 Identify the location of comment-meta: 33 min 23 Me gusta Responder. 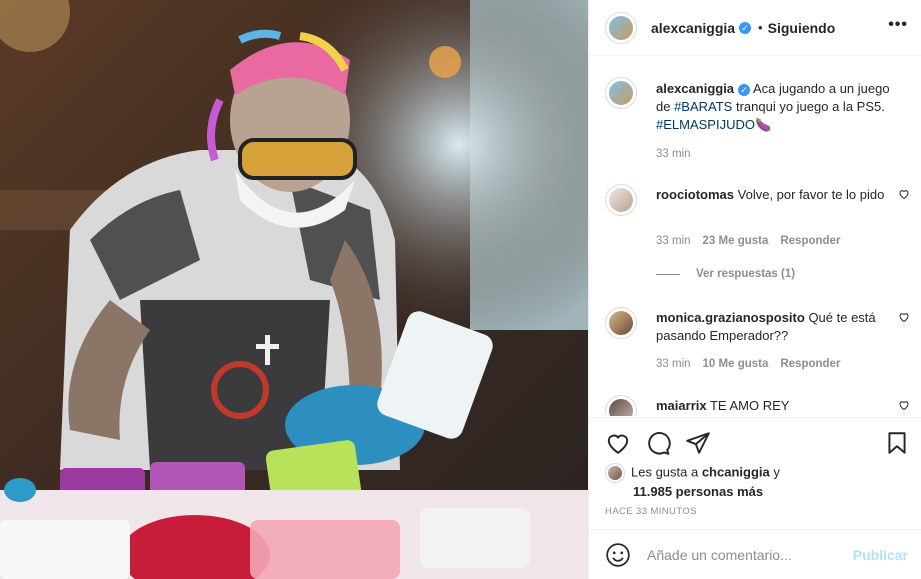
(748, 241).